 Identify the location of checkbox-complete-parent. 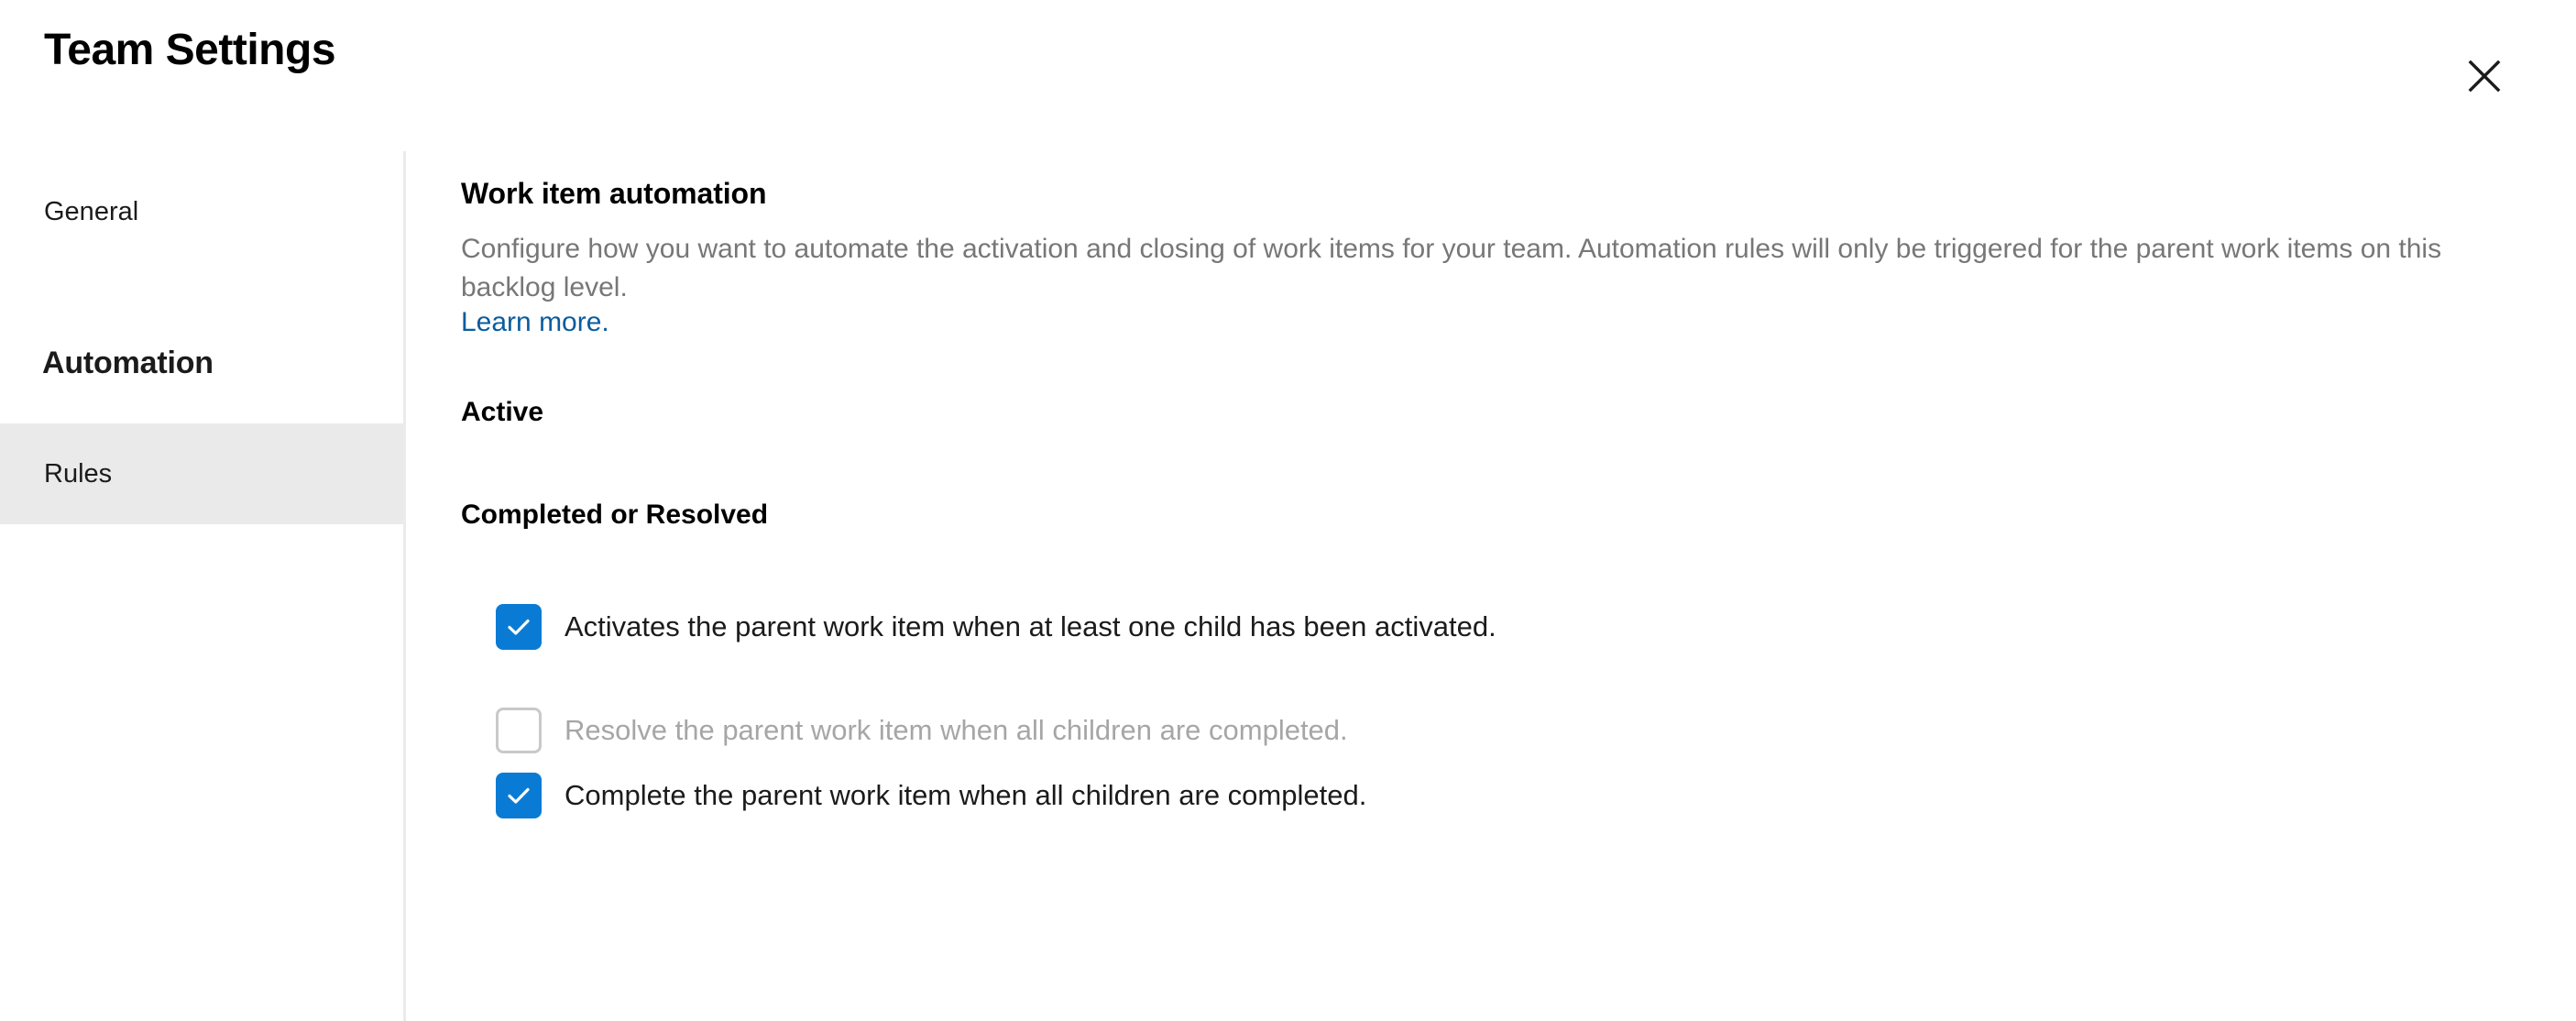
(519, 796).